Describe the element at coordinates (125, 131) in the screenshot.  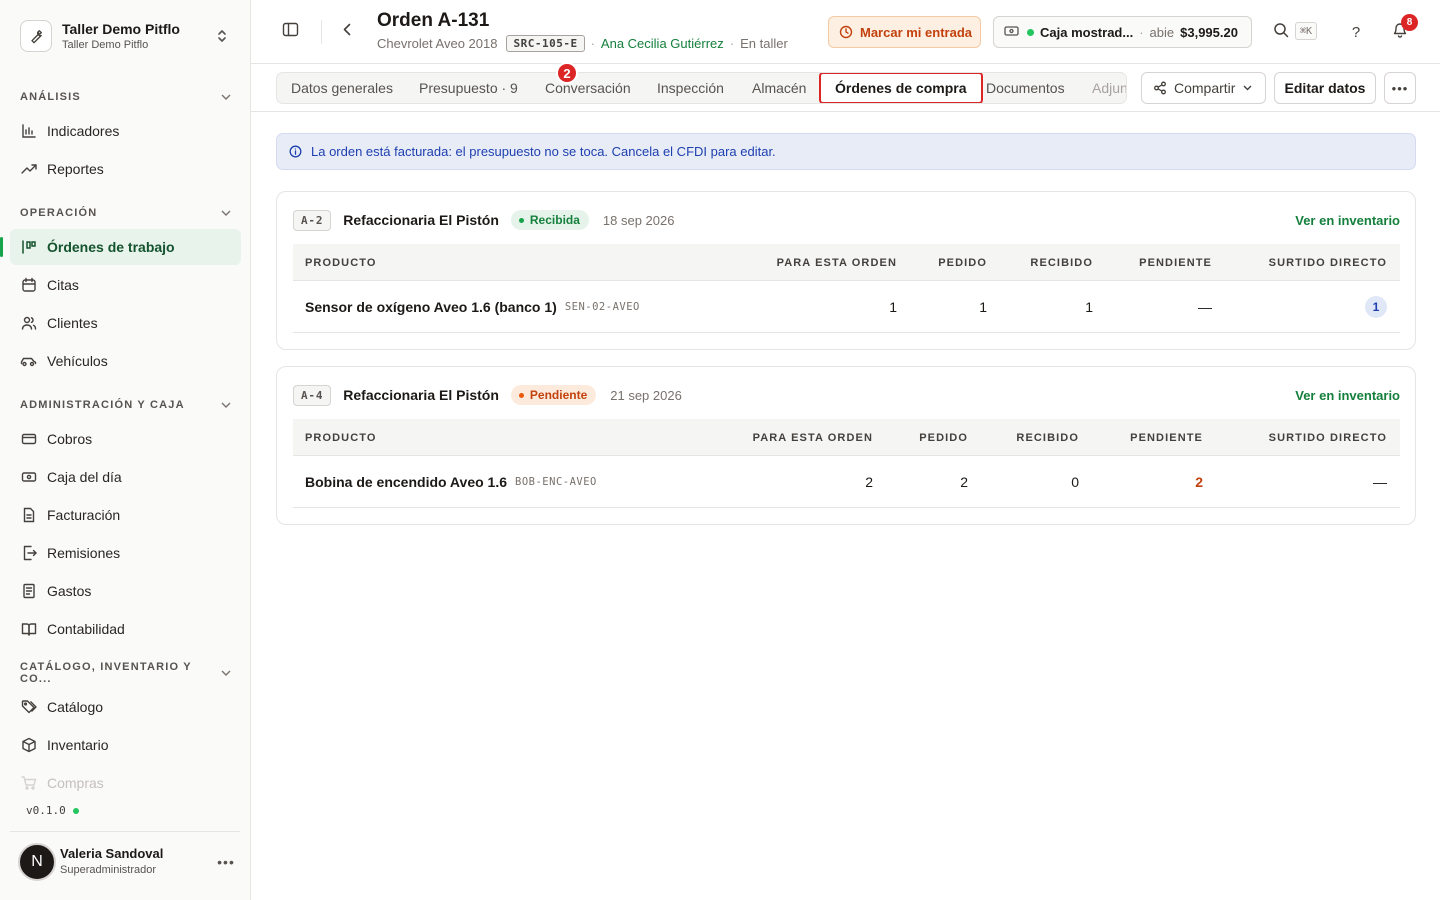
I see `sidebar-item-indicadores: Indicadores` at that location.